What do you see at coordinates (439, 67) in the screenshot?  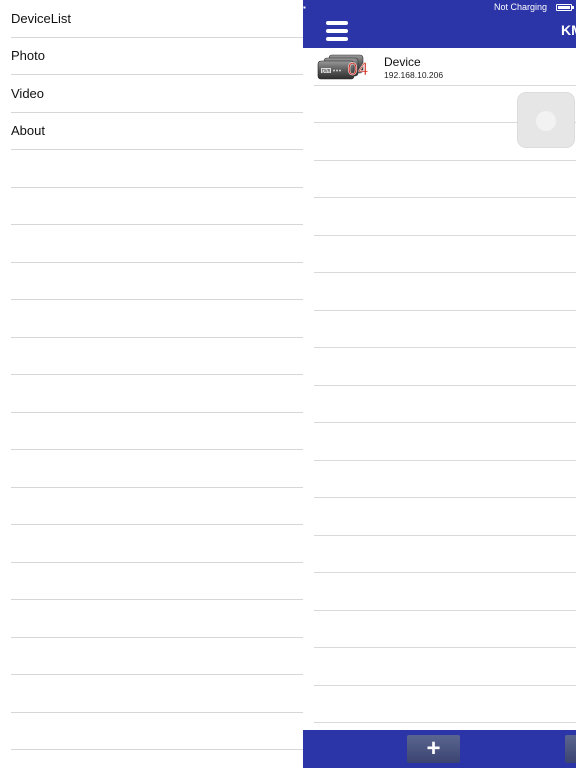 I see `device-row: DVR 04 Device 192.168.10.206` at bounding box center [439, 67].